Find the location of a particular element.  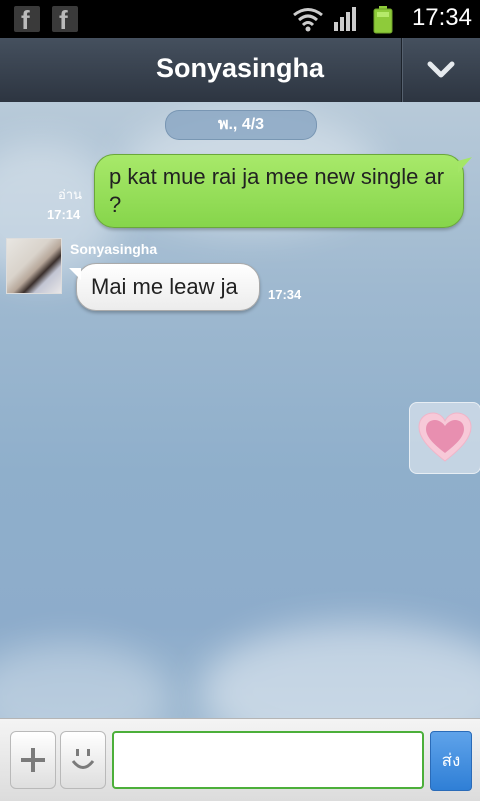

battery-icon is located at coordinates (383, 20).